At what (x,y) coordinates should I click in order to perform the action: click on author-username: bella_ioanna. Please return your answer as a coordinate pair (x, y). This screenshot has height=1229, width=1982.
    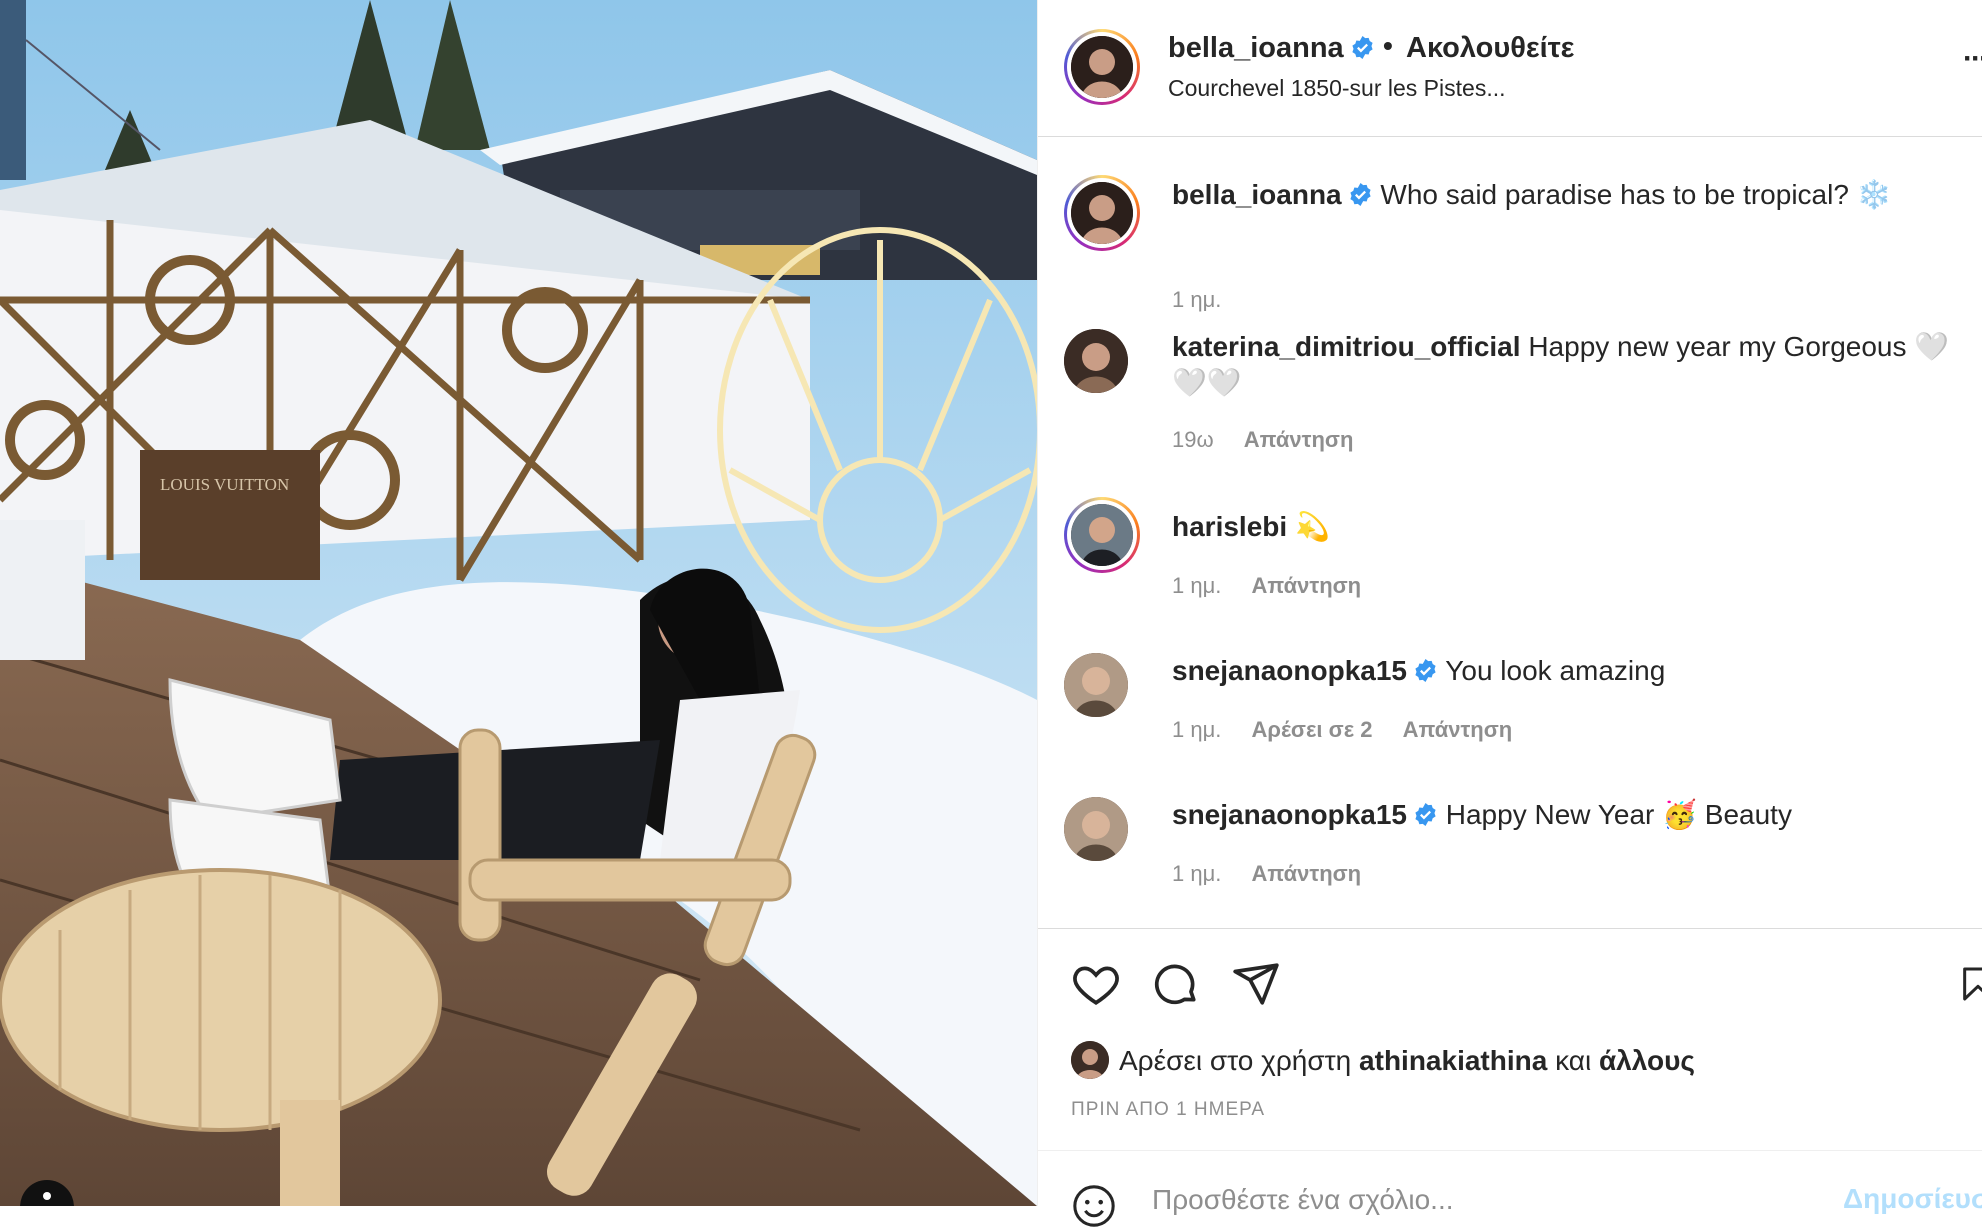
    Looking at the image, I should click on (1271, 48).